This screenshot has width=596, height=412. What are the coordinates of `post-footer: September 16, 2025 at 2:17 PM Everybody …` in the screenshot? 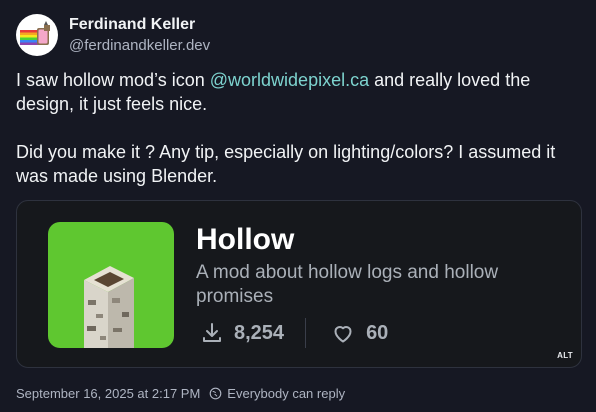 It's located at (180, 393).